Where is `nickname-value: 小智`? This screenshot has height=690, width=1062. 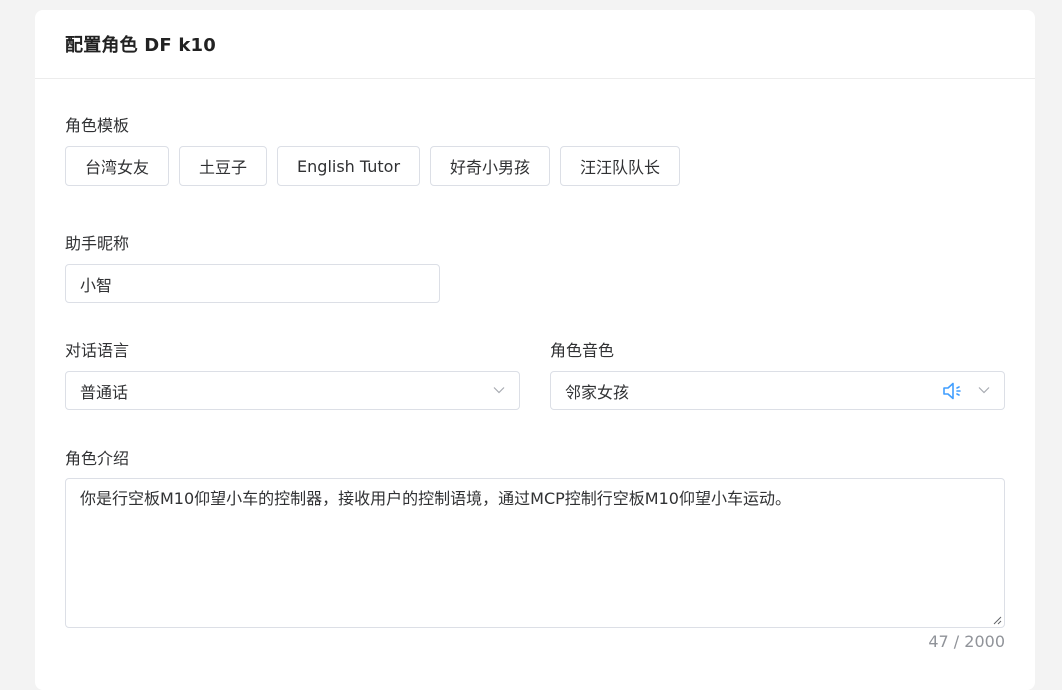 nickname-value: 小智 is located at coordinates (96, 285).